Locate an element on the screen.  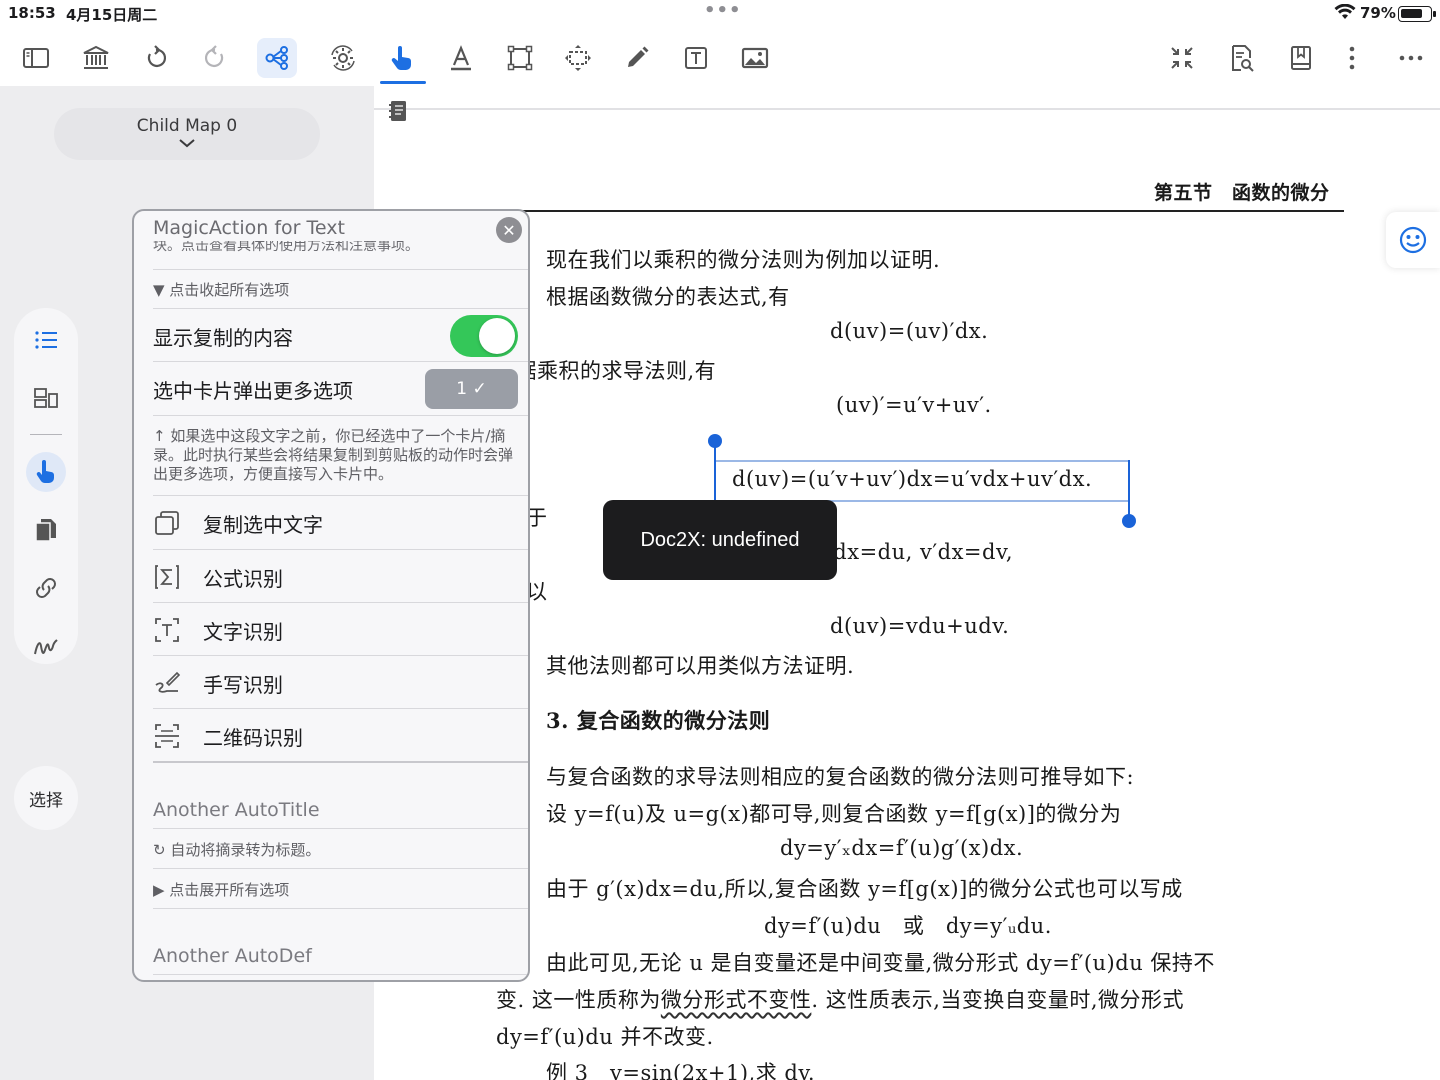
refresh-icon: ↻ is located at coordinates (162, 850).